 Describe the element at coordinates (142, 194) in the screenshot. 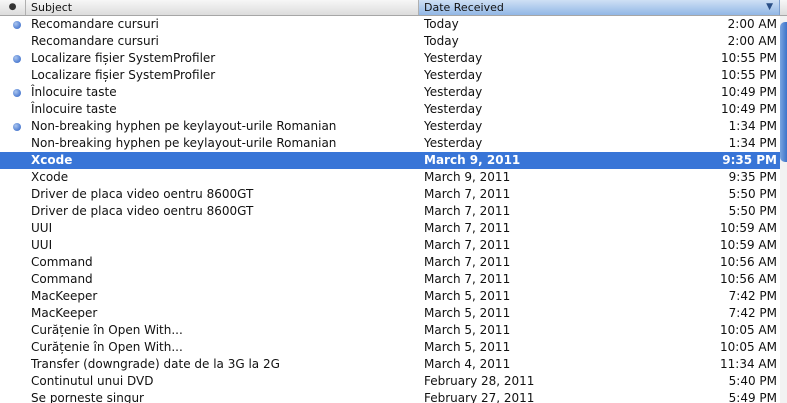

I see `message-subject: Driver de placa video oentru 8600GT` at that location.